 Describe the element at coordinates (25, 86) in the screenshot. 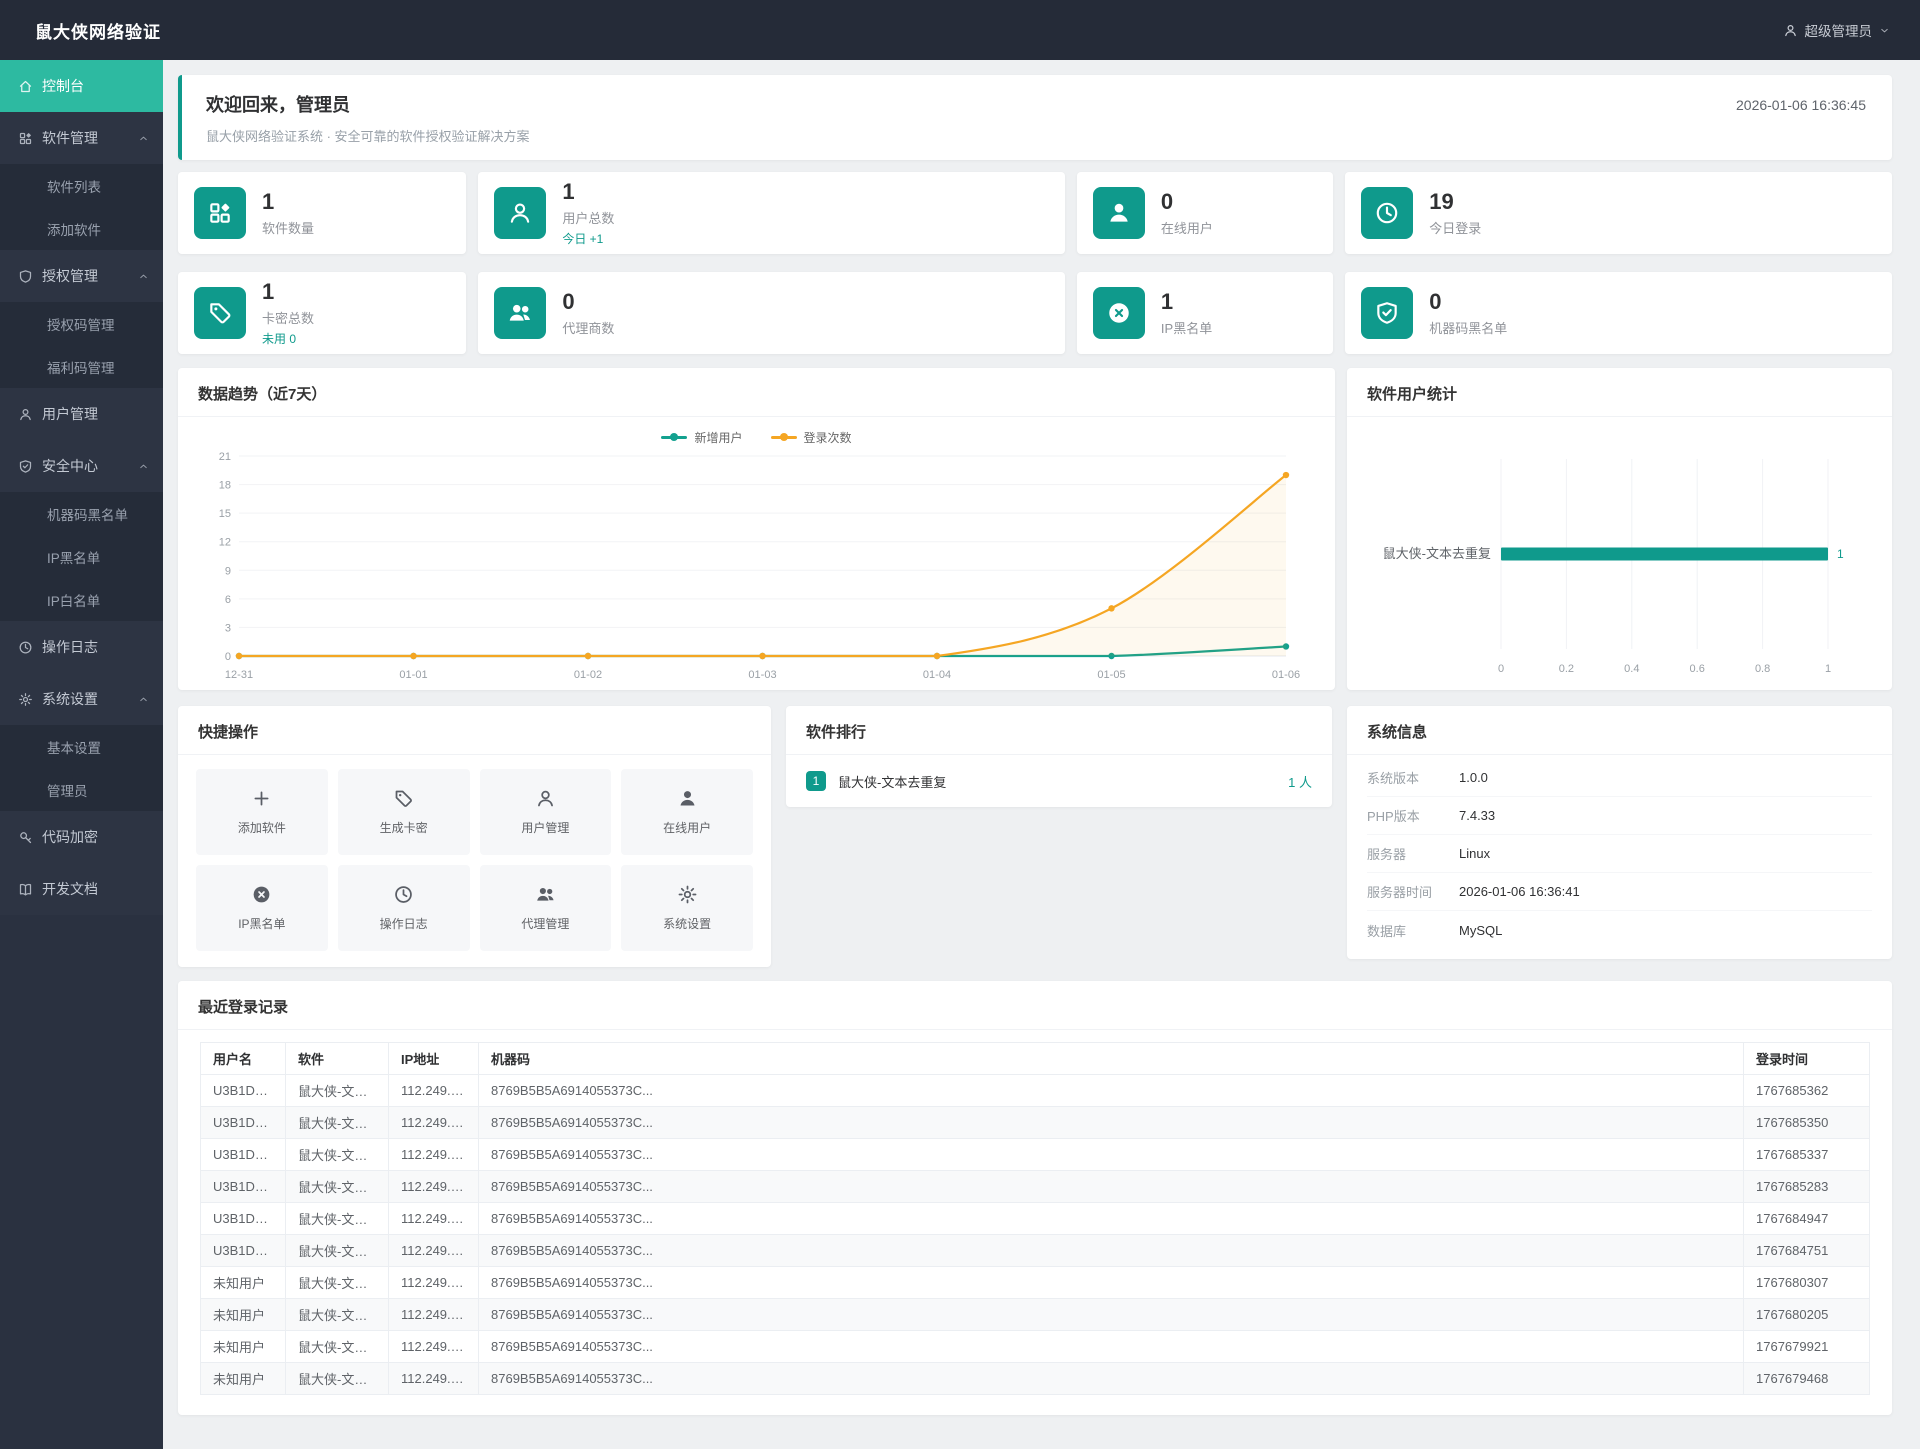

I see `home-icon` at that location.